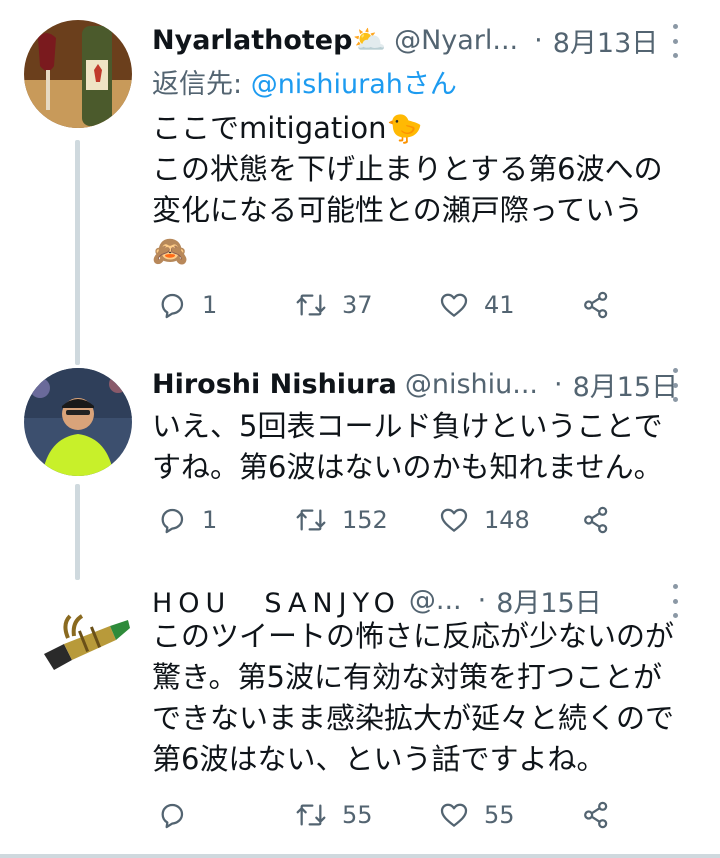  What do you see at coordinates (333, 305) in the screenshot?
I see `retweet-button: 37` at bounding box center [333, 305].